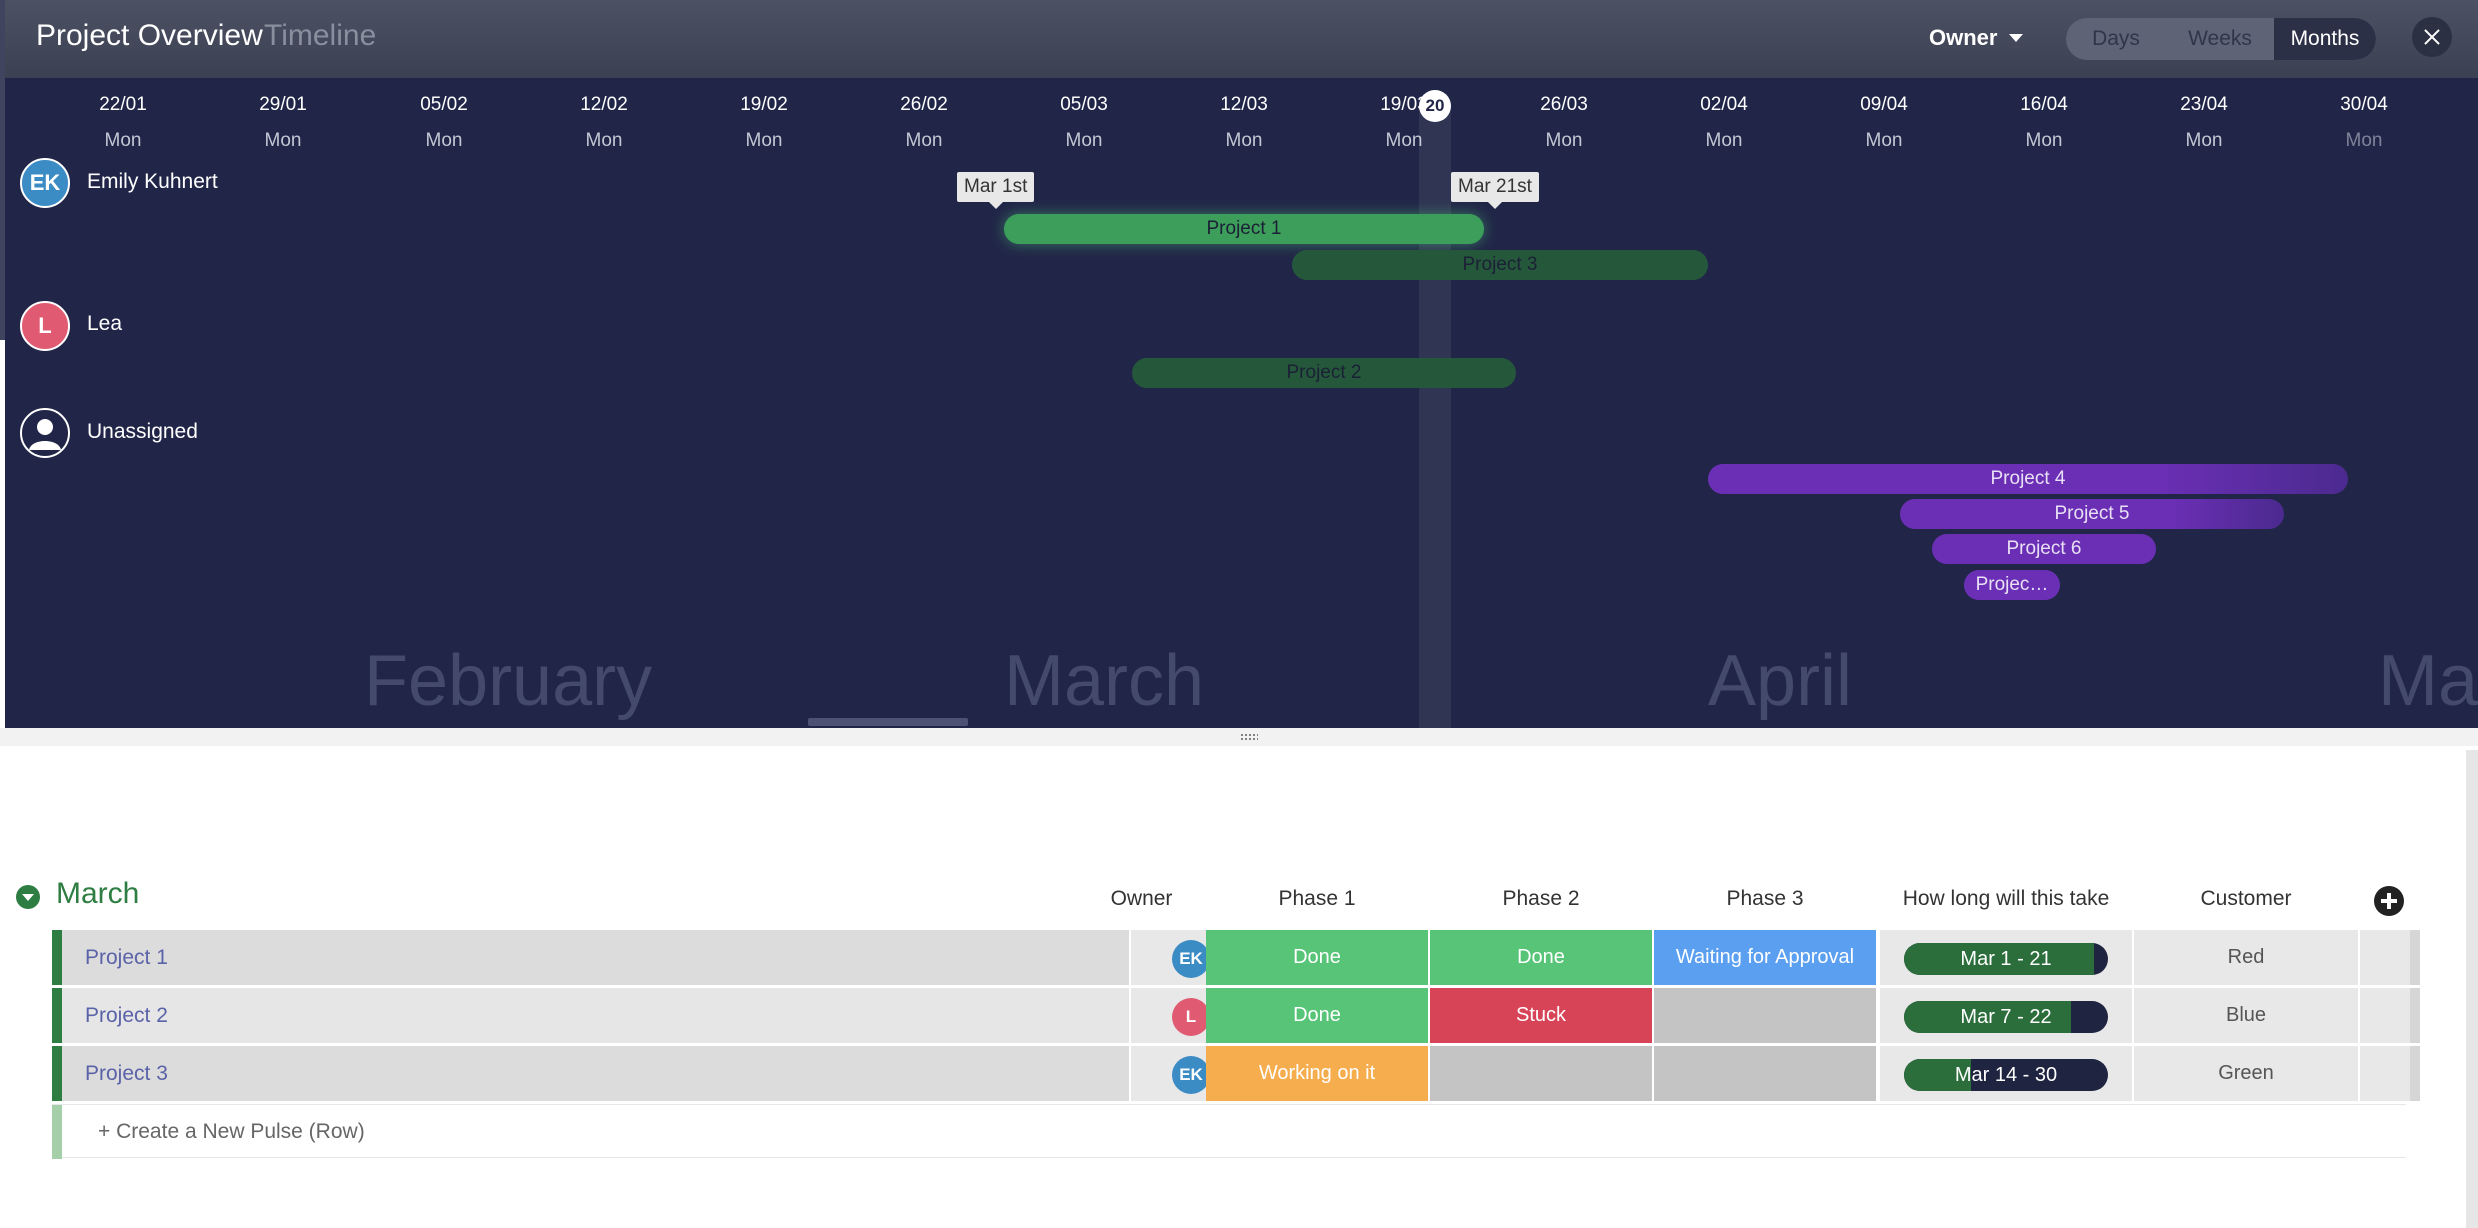 Image resolution: width=2478 pixels, height=1228 pixels. Describe the element at coordinates (2044, 104) in the screenshot. I see `date-label: 16/04` at that location.